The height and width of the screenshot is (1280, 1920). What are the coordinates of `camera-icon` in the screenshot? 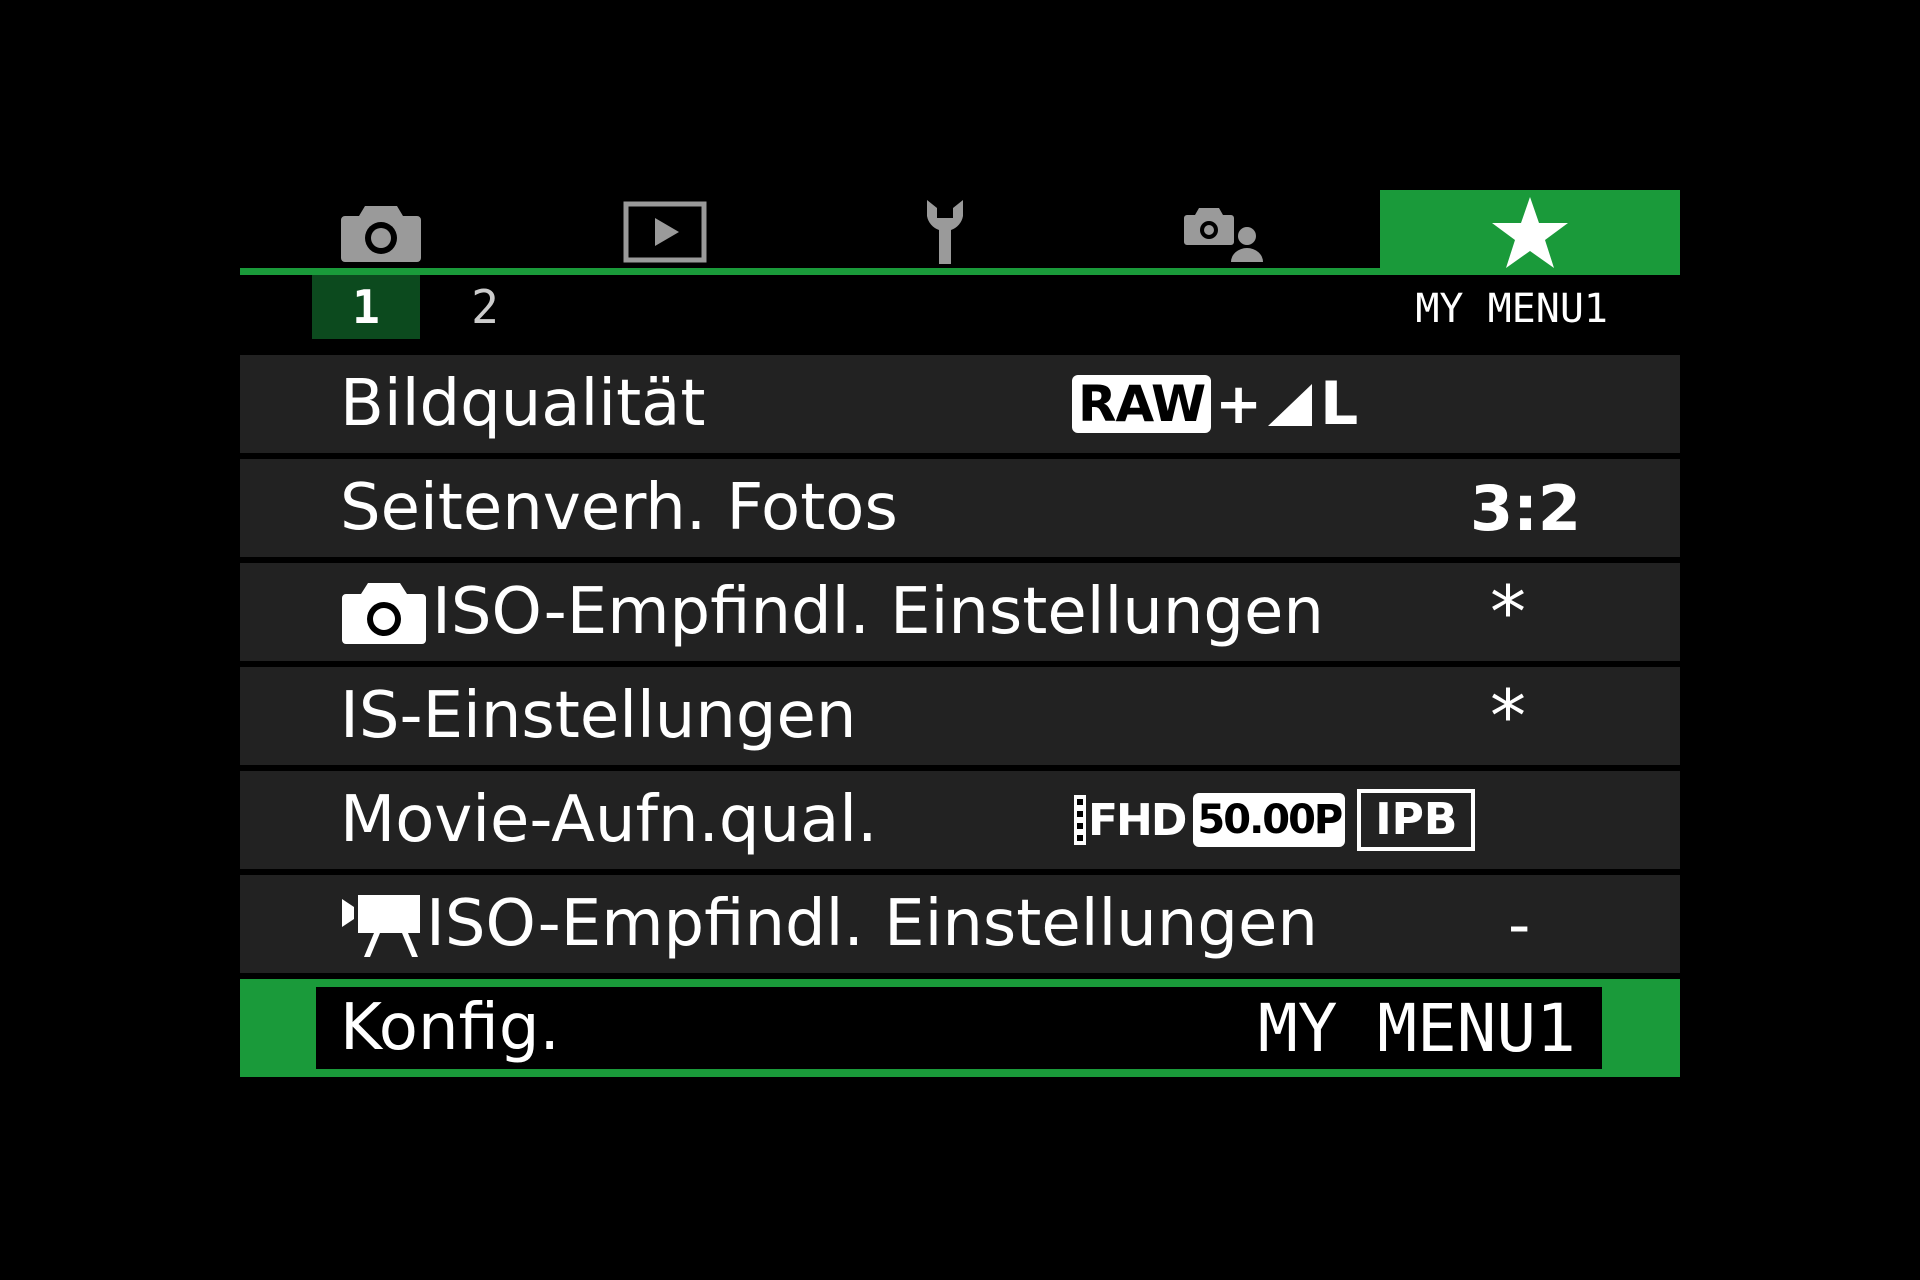 It's located at (381, 234).